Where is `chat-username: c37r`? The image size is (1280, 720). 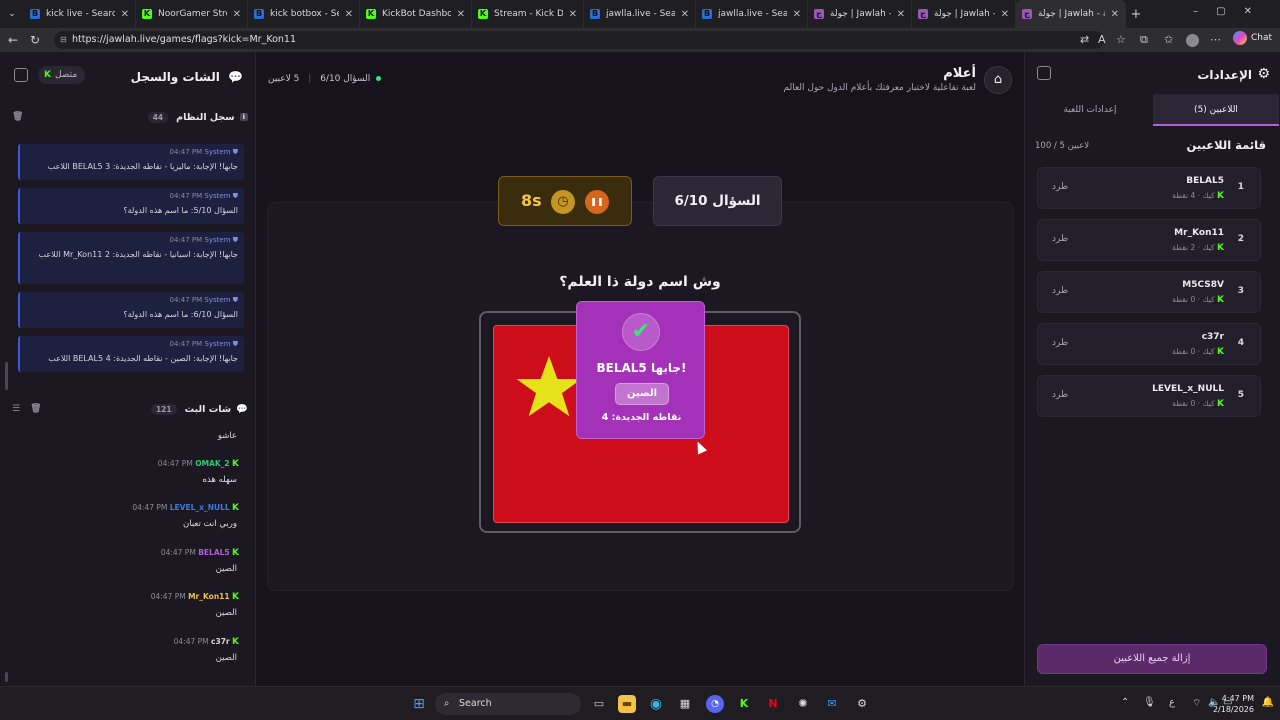
chat-username: c37r is located at coordinates (220, 641).